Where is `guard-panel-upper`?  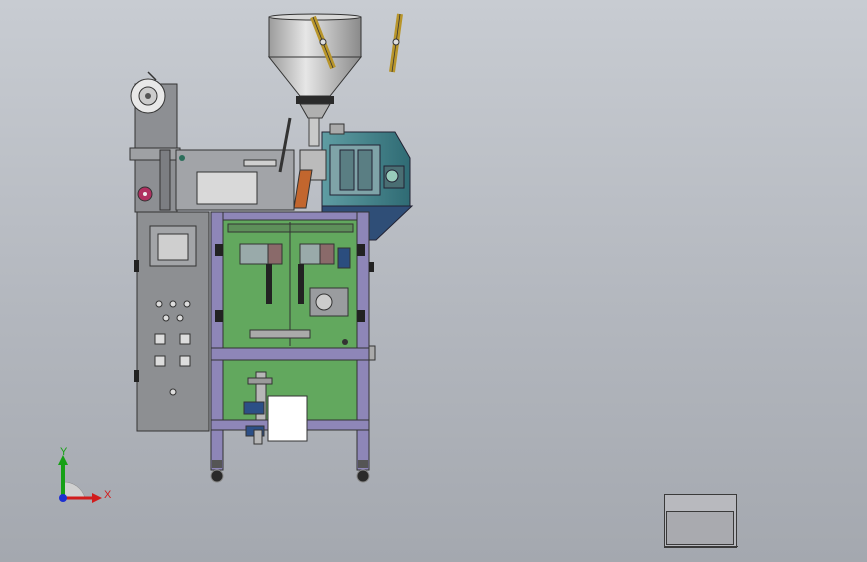
guard-panel-upper is located at coordinates (290, 284).